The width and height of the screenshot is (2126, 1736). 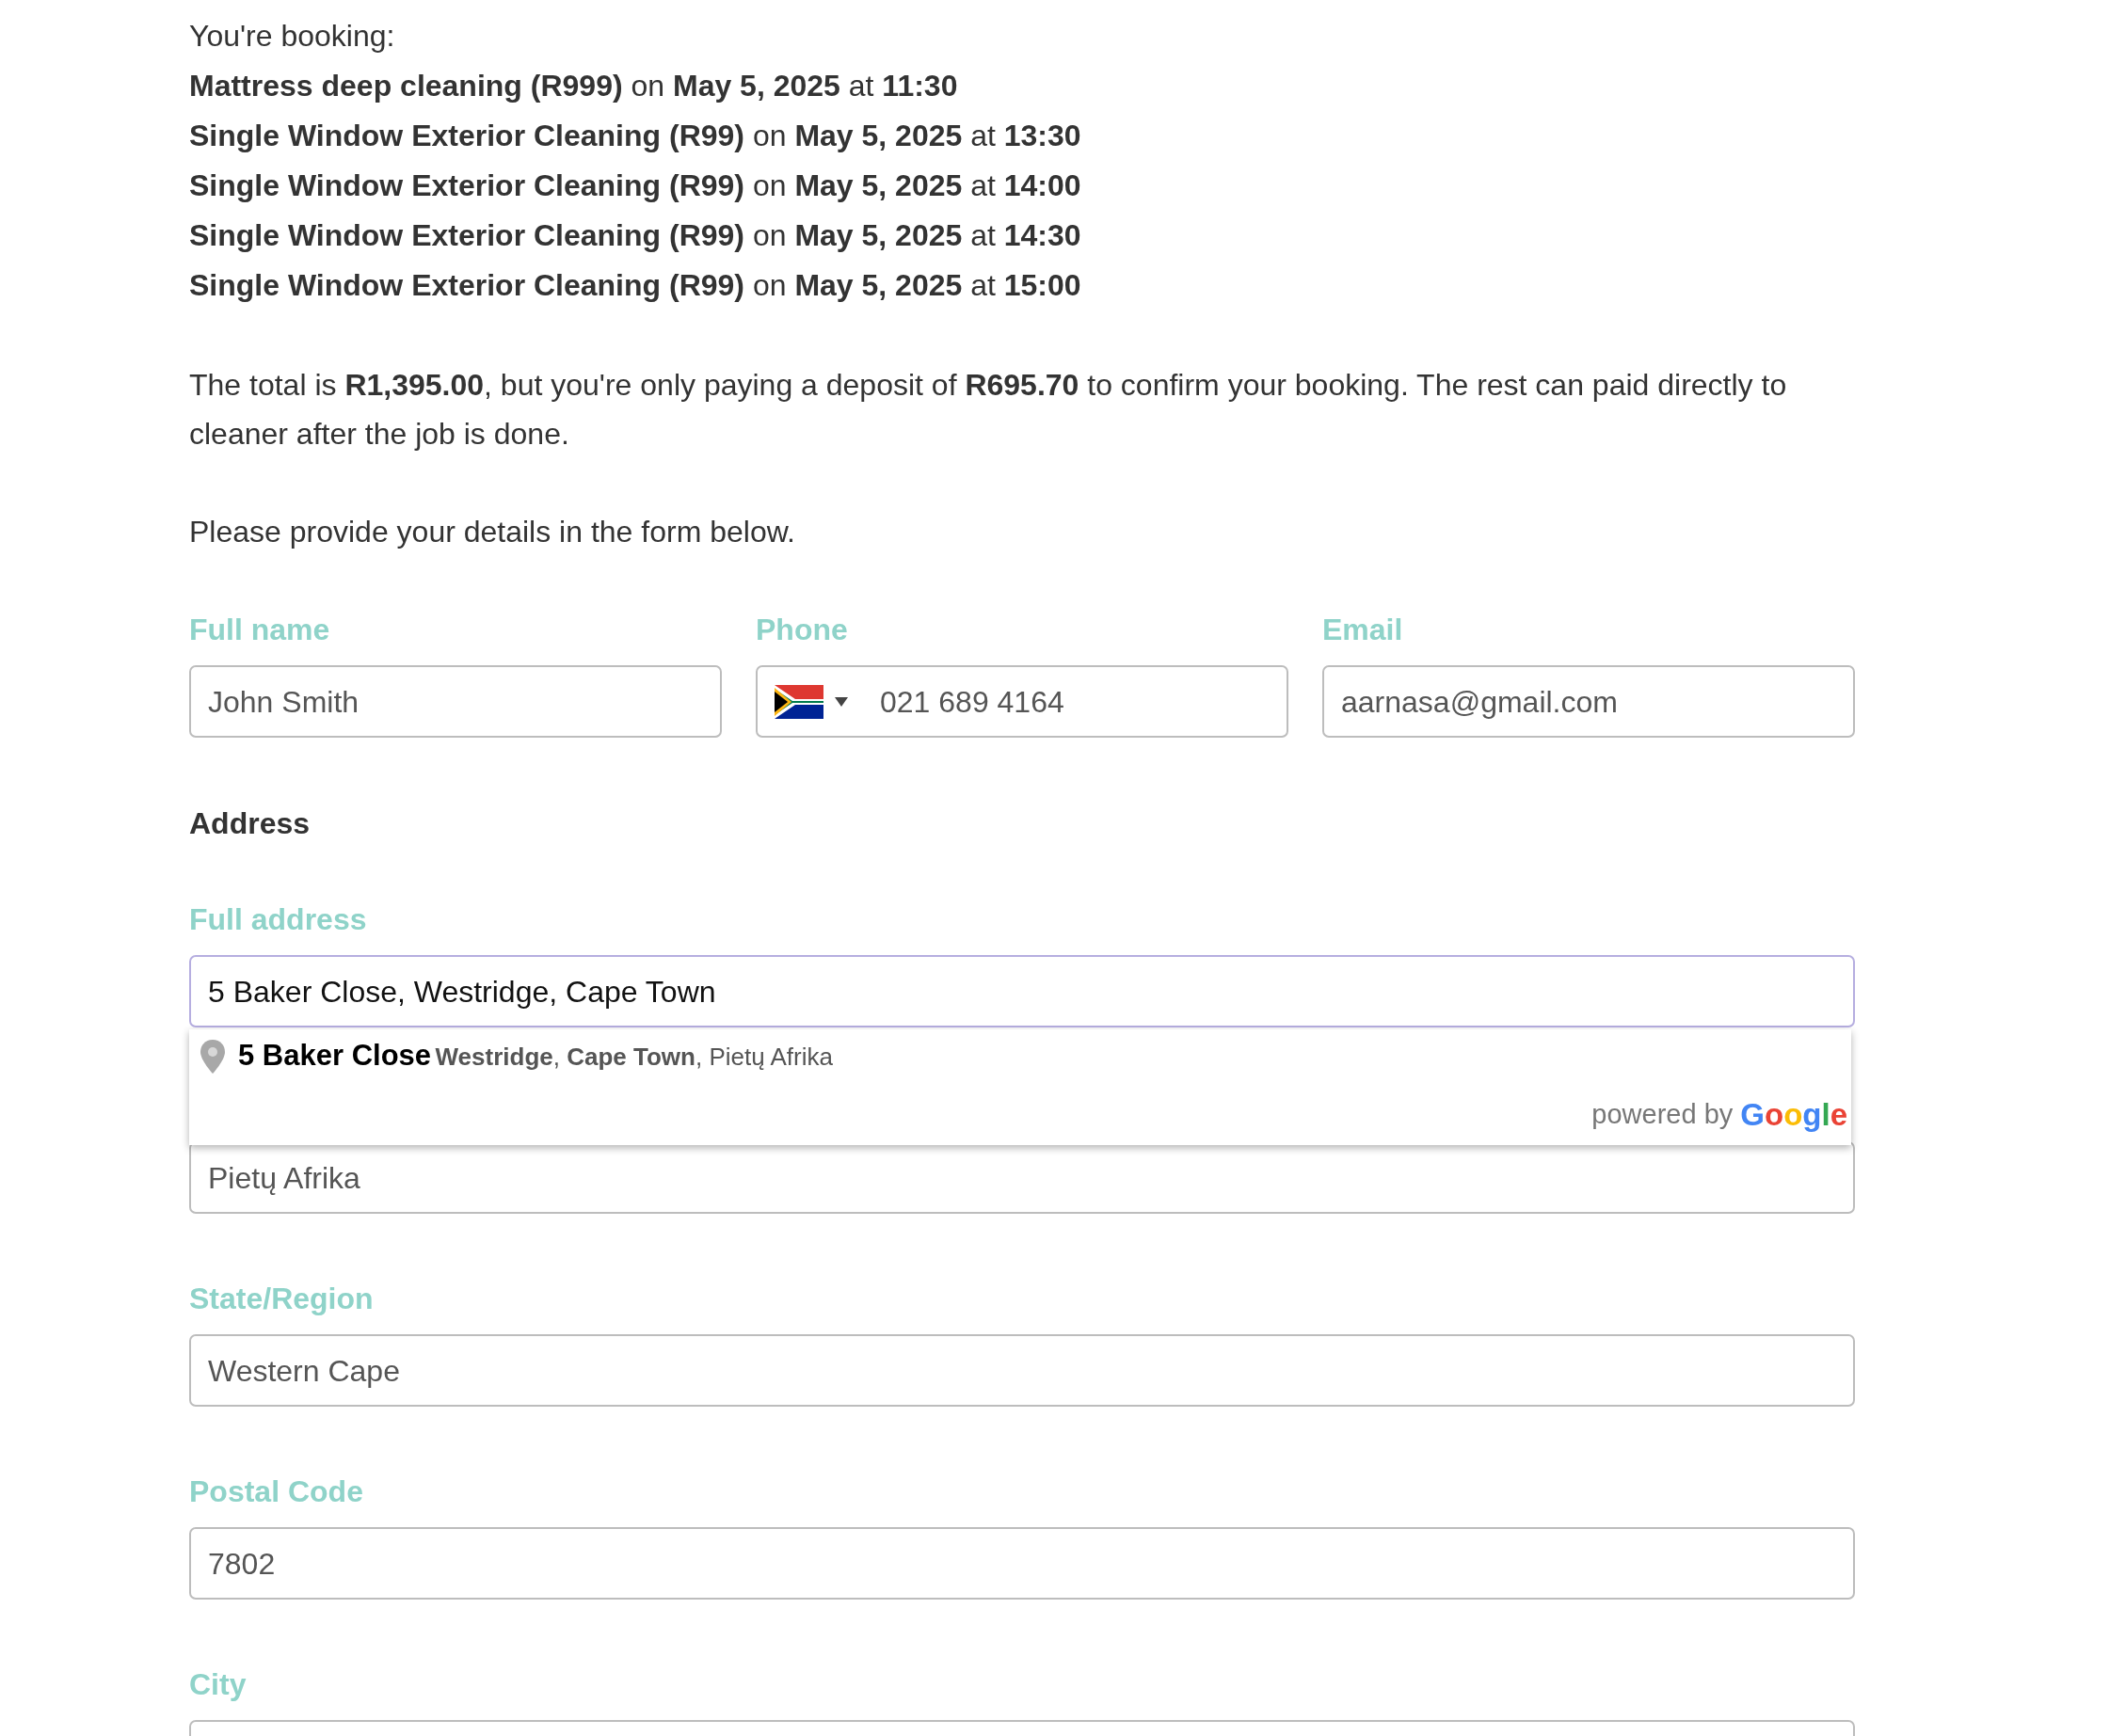 I want to click on booking-intro: You're booking:, so click(x=292, y=36).